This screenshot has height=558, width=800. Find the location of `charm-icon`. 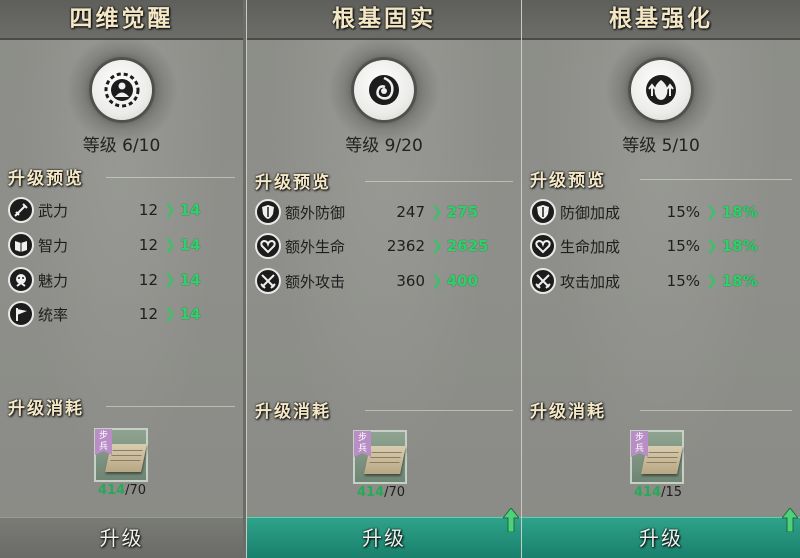

charm-icon is located at coordinates (21, 280).